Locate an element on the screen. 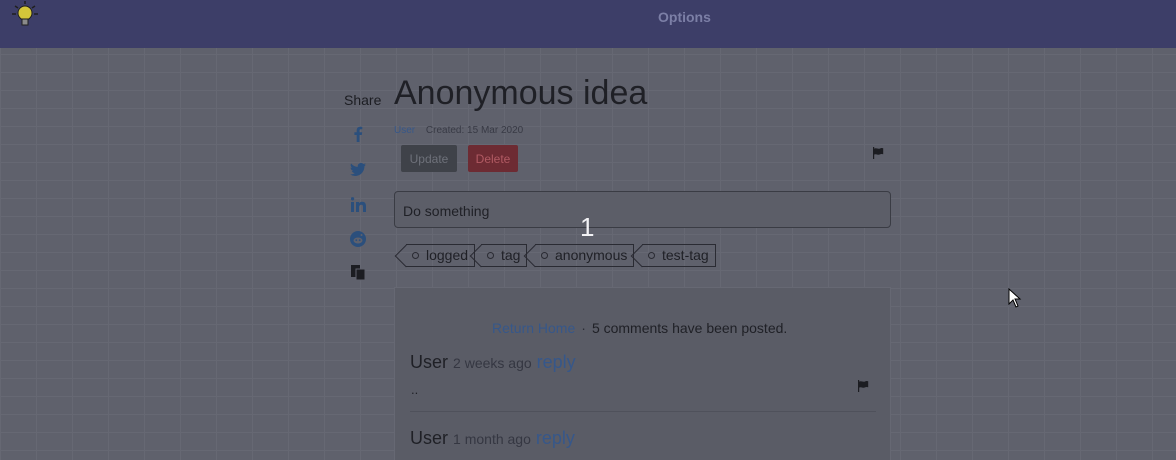 This screenshot has height=460, width=1176. created-date: Created: 15 Mar 2020 is located at coordinates (474, 130).